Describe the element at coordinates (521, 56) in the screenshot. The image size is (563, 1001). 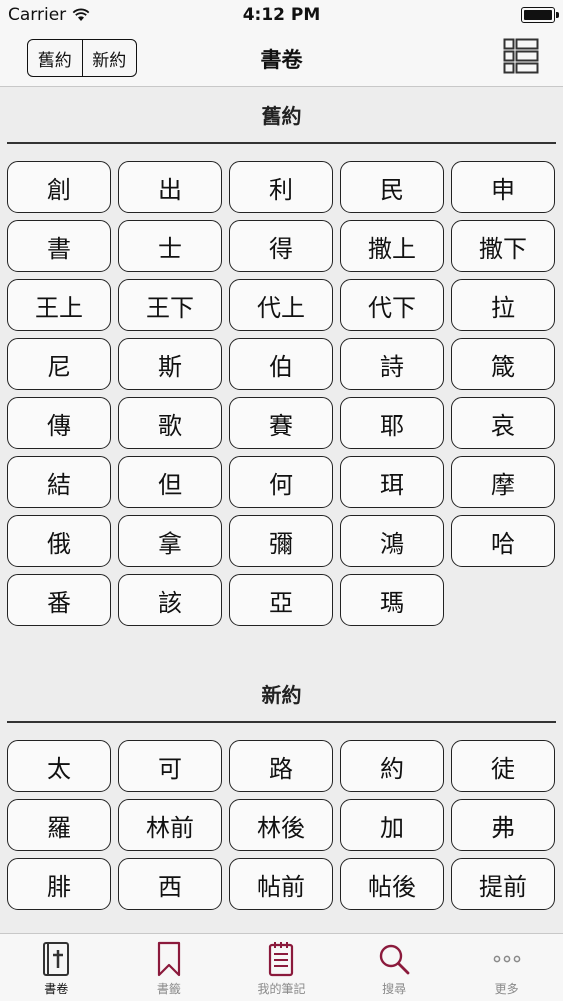
I see `list-view-toggle-icon` at that location.